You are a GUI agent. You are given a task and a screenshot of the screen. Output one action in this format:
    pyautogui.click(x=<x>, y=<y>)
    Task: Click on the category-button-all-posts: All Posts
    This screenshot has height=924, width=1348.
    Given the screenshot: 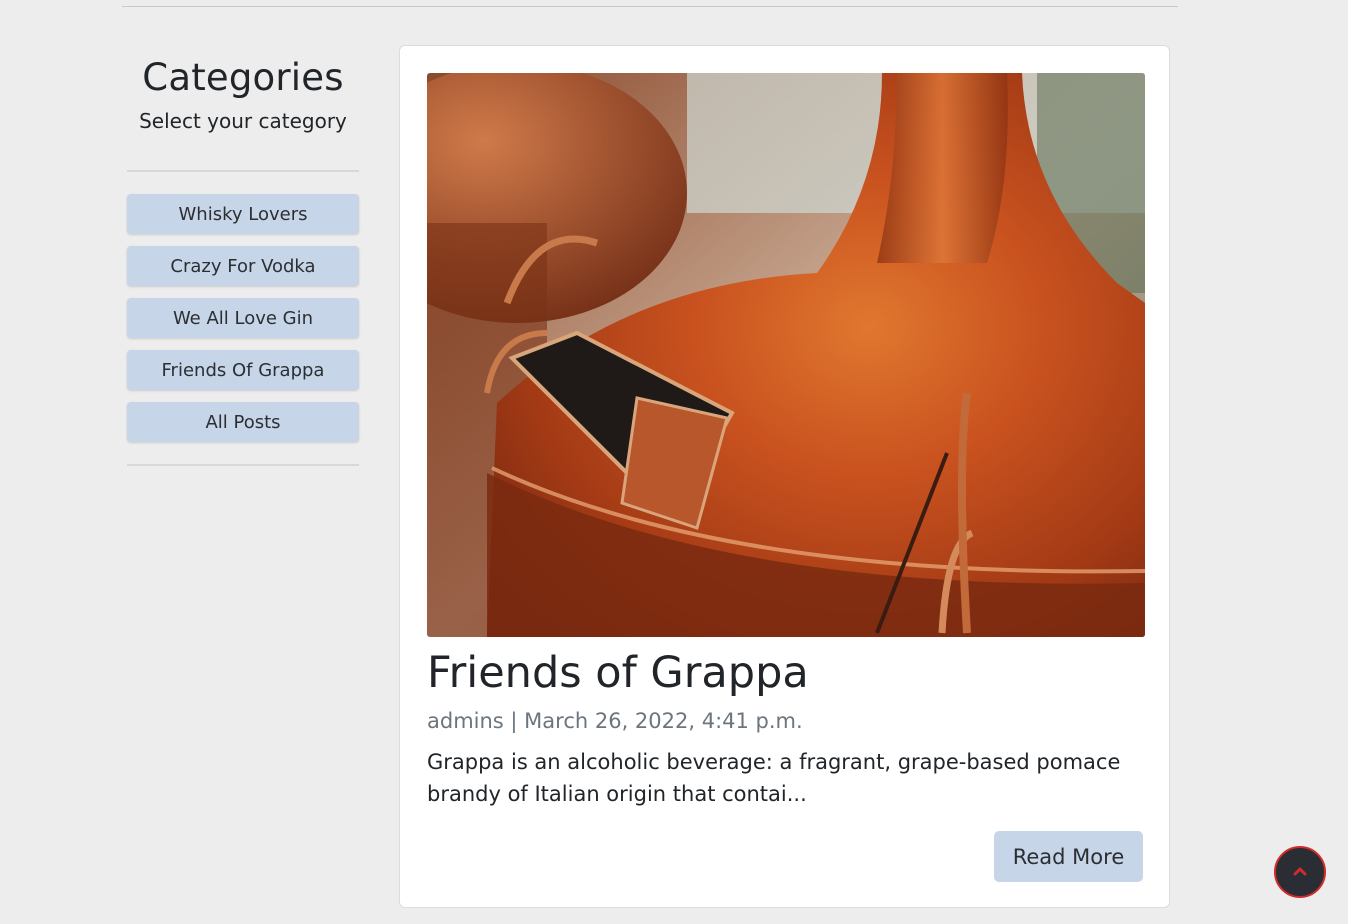 What is the action you would take?
    pyautogui.click(x=243, y=422)
    